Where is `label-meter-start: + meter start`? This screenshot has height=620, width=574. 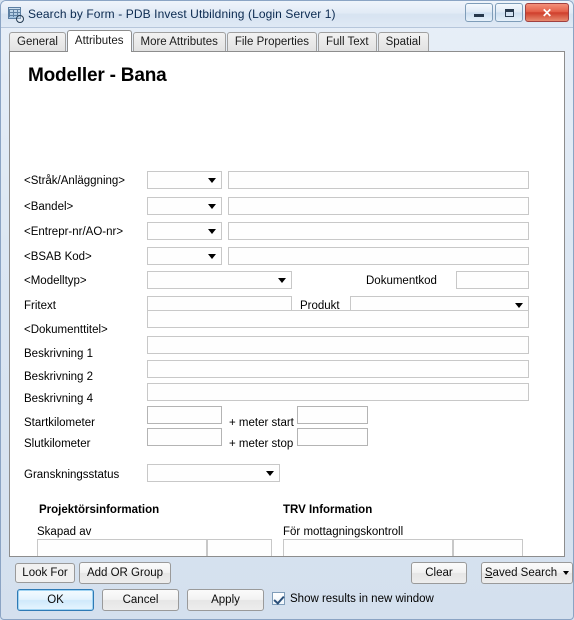 label-meter-start: + meter start is located at coordinates (261, 423).